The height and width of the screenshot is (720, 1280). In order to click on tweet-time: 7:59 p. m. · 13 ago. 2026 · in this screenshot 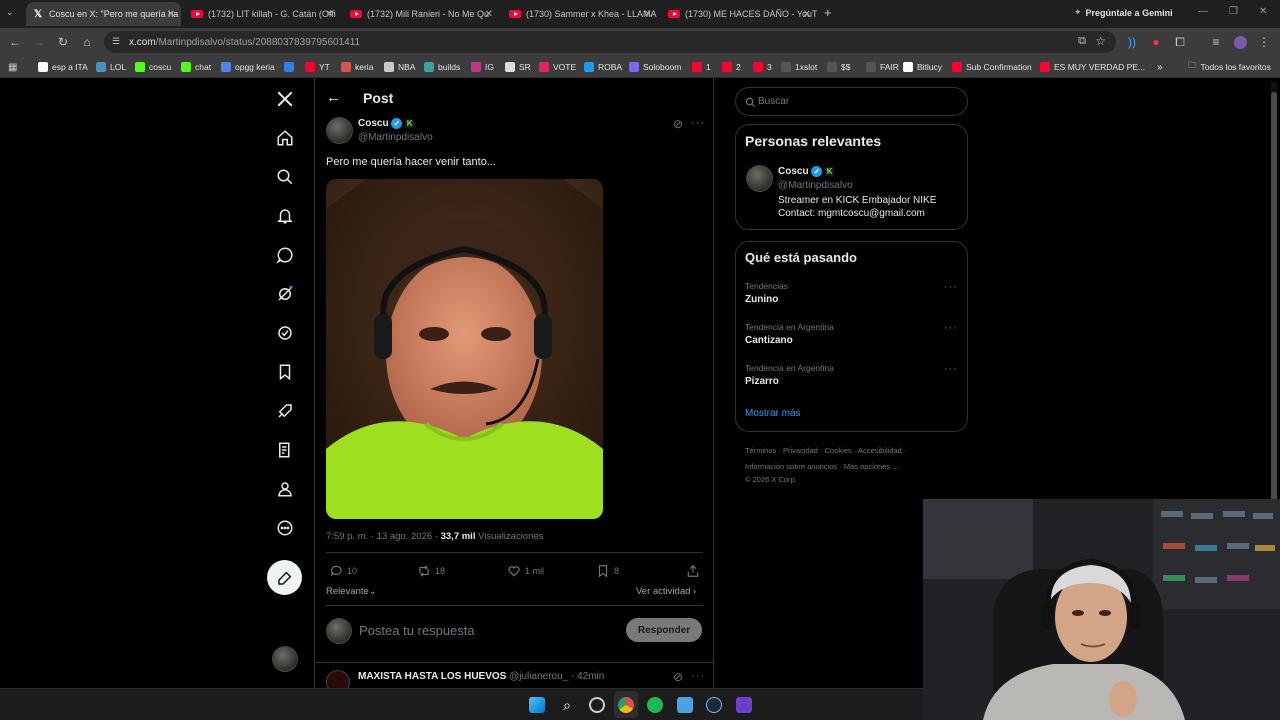, I will do `click(383, 536)`.